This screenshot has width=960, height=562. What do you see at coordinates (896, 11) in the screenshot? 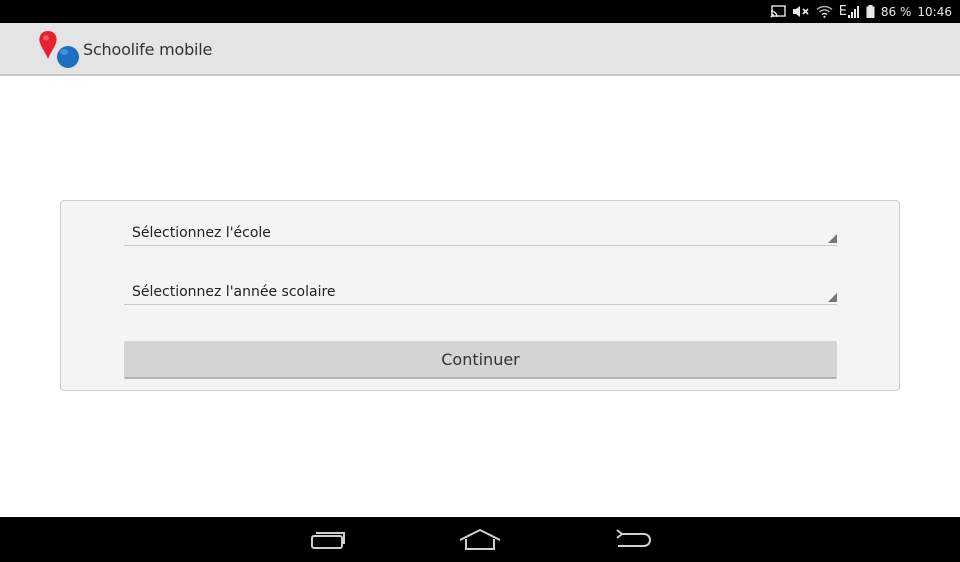
I see `battery-percent: 86 %` at bounding box center [896, 11].